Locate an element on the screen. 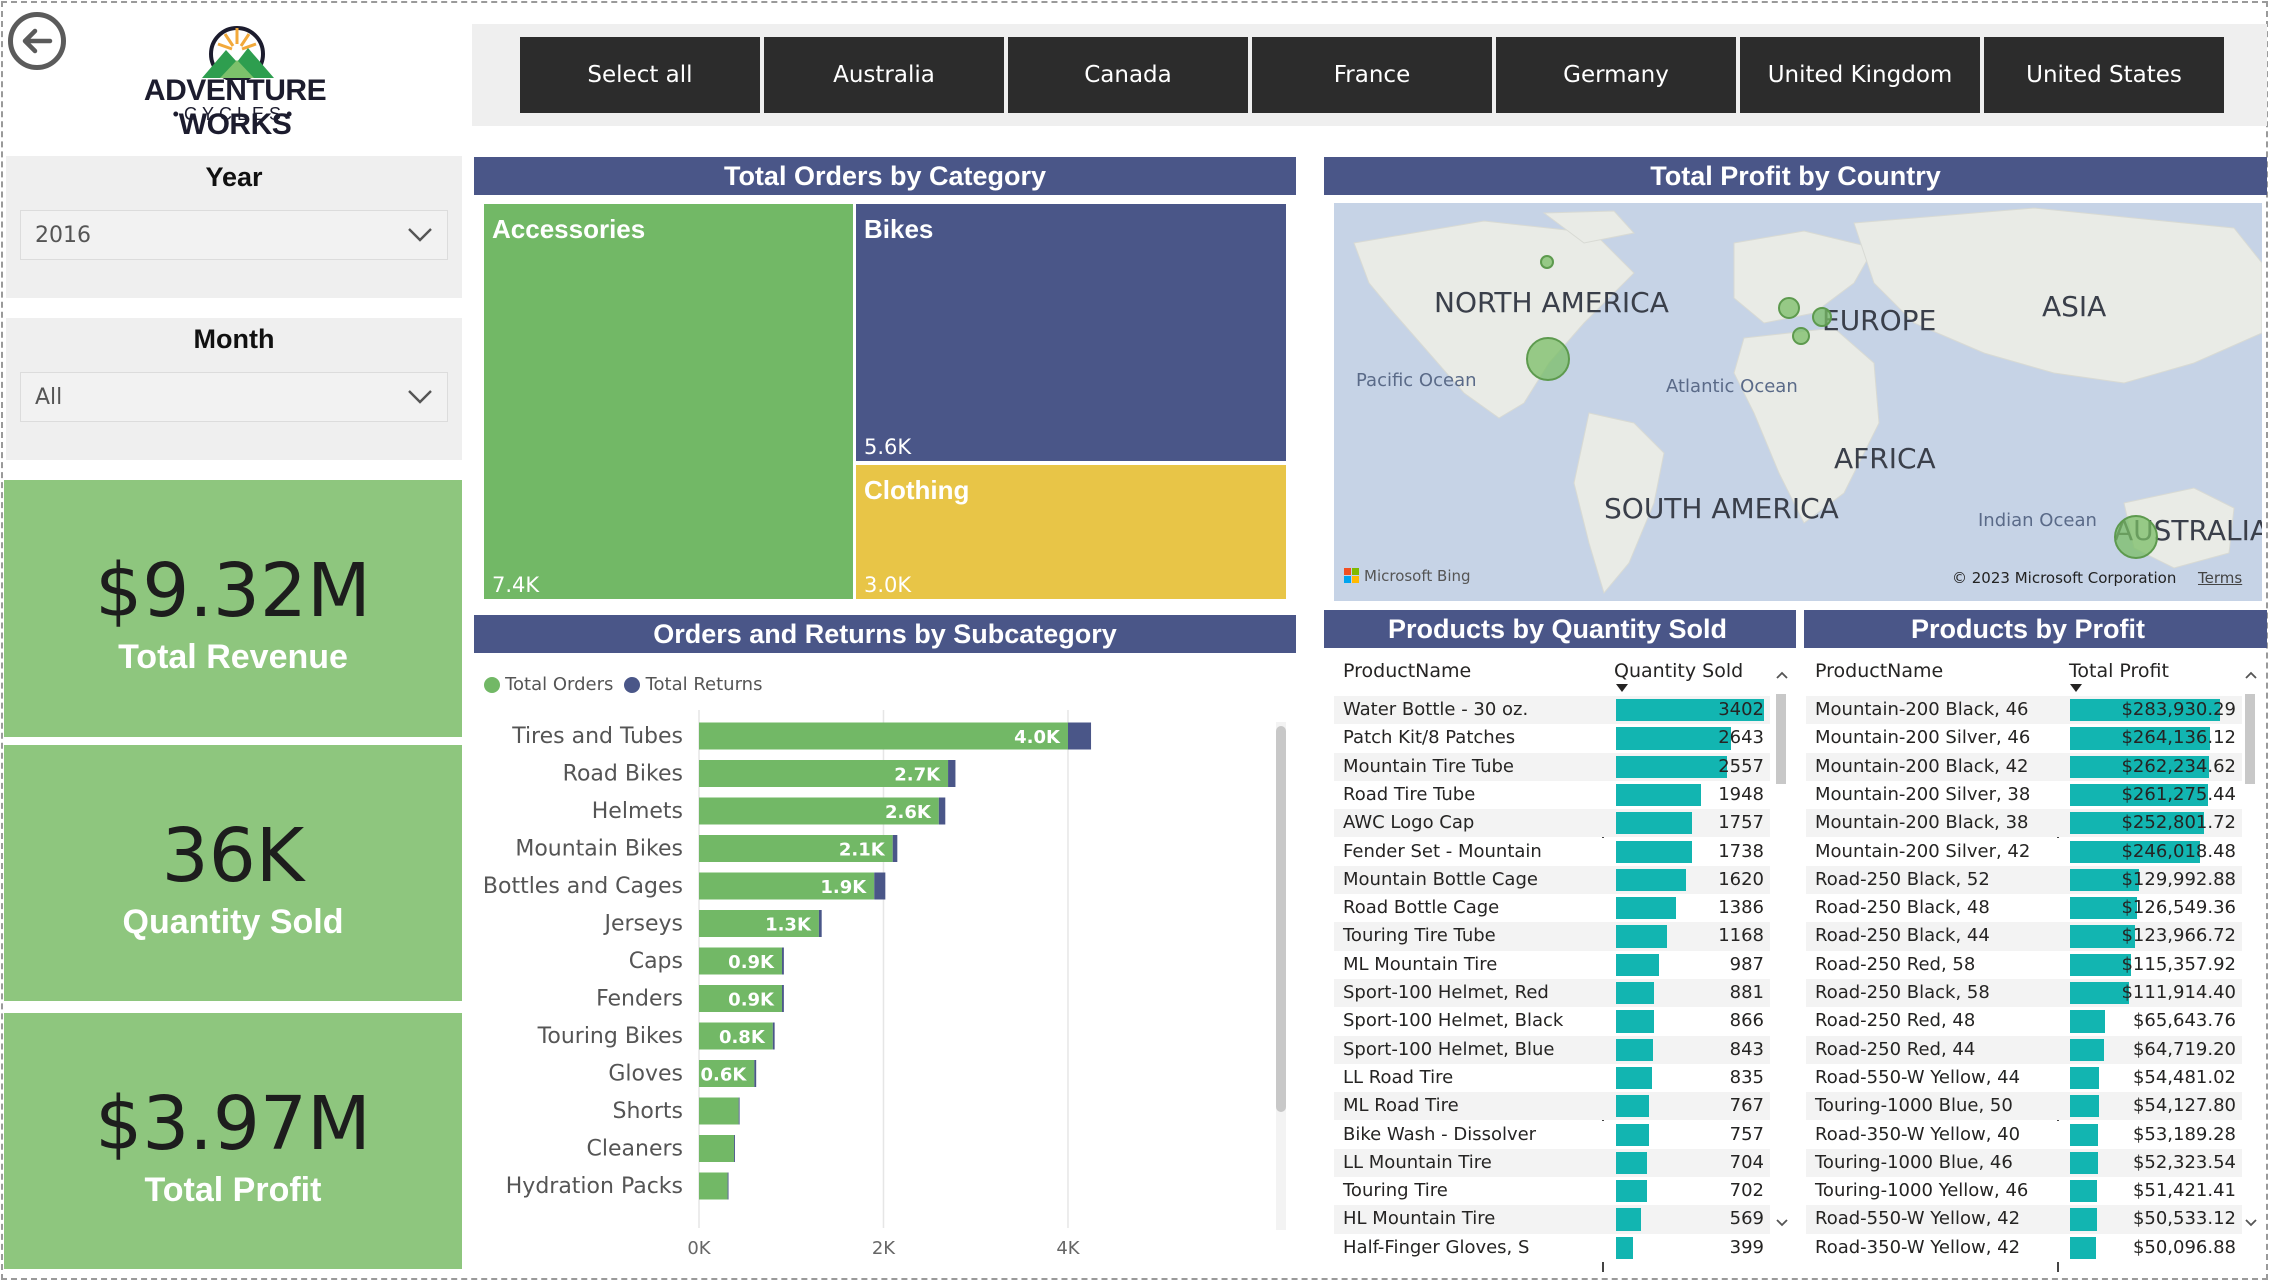 The width and height of the screenshot is (2270, 1282). profit-table-row: Road-250 Red, 58 $115,357.92 is located at coordinates (2024, 964).